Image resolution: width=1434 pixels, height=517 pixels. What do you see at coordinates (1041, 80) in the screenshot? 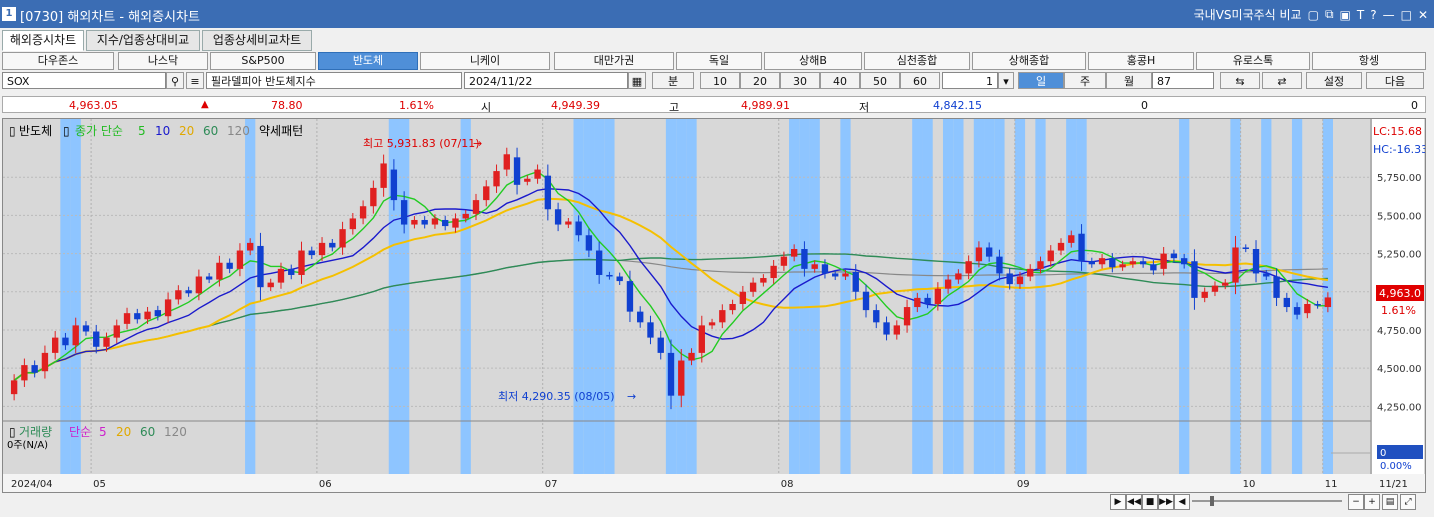
I see `day-button: 일` at bounding box center [1041, 80].